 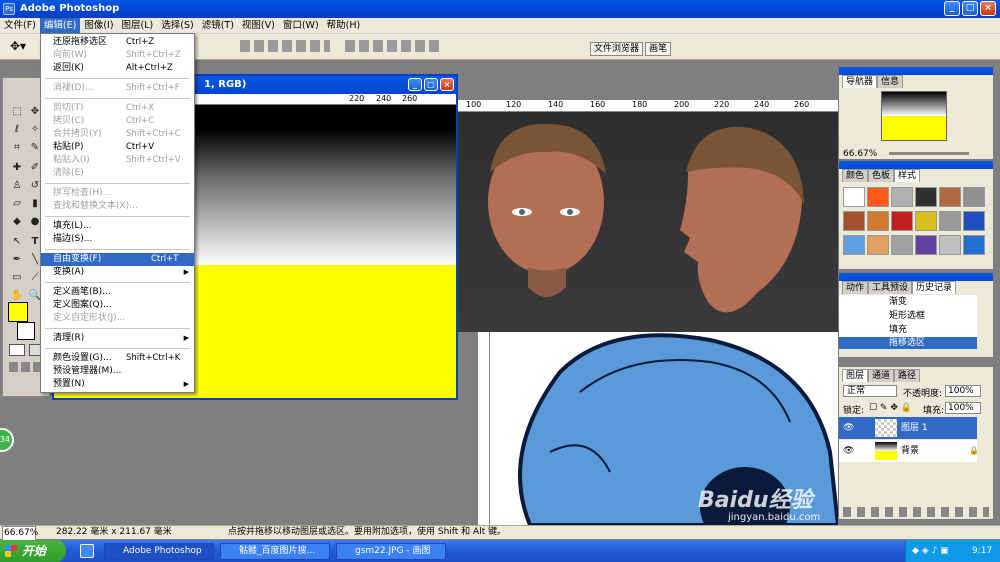 I want to click on background-color-swatch, so click(x=26, y=331).